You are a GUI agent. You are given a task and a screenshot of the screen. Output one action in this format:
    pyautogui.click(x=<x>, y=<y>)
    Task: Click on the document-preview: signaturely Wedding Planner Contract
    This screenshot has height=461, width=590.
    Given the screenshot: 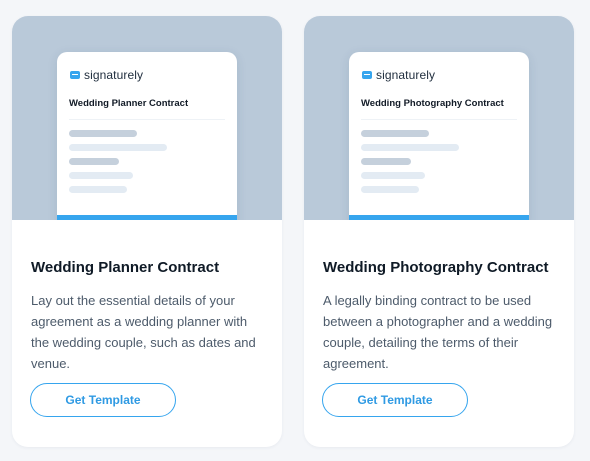 What is the action you would take?
    pyautogui.click(x=147, y=136)
    